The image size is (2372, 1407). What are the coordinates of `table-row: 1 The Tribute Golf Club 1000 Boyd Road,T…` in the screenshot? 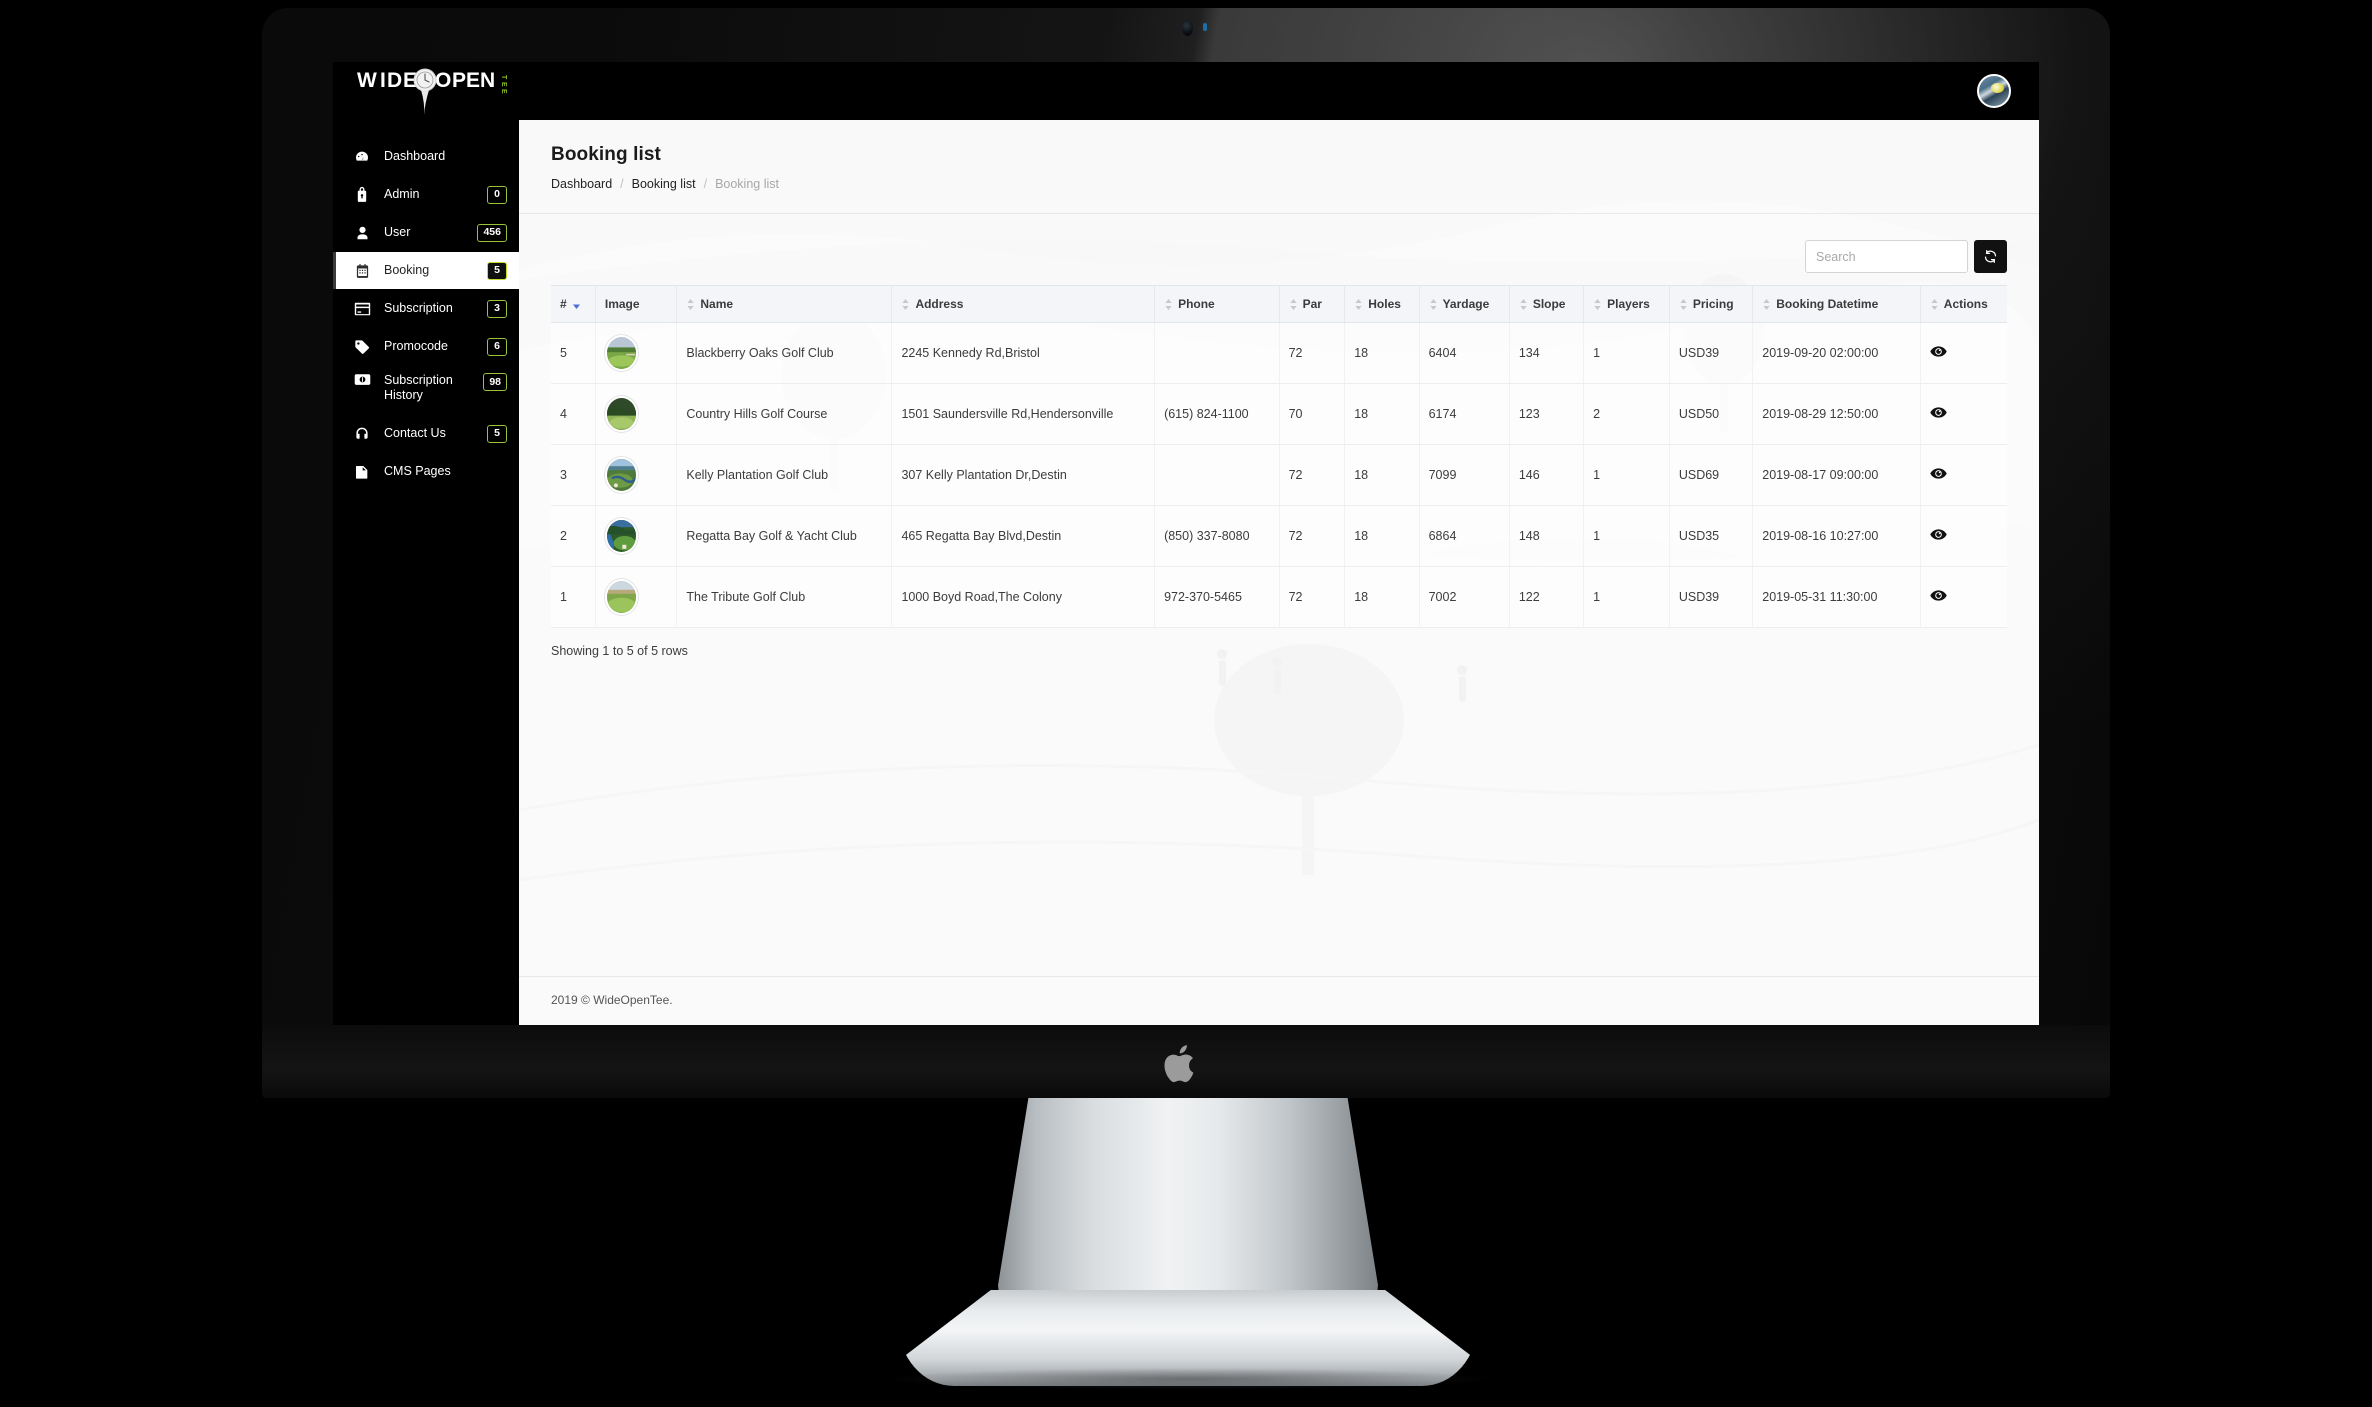 It's located at (1279, 597).